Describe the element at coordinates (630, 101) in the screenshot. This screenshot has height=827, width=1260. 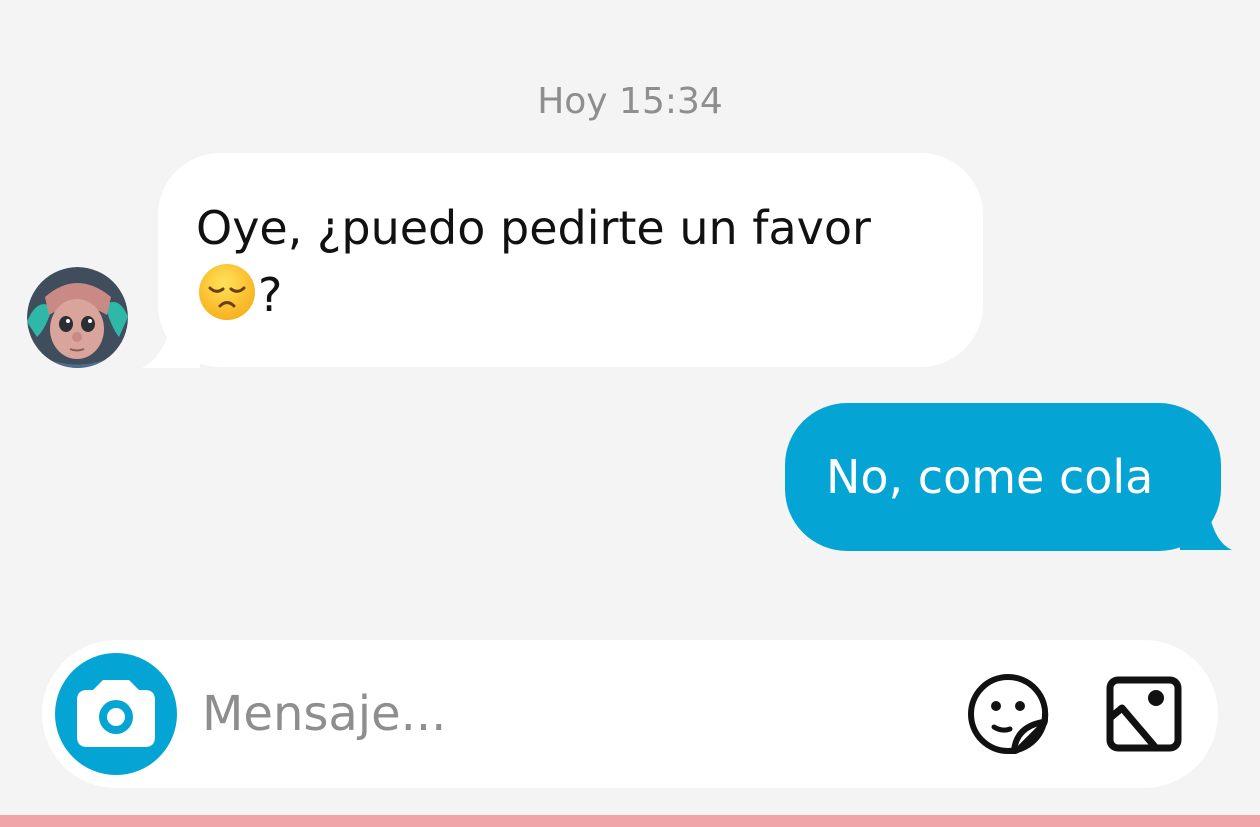
I see `message-timestamp: Hoy 15:34` at that location.